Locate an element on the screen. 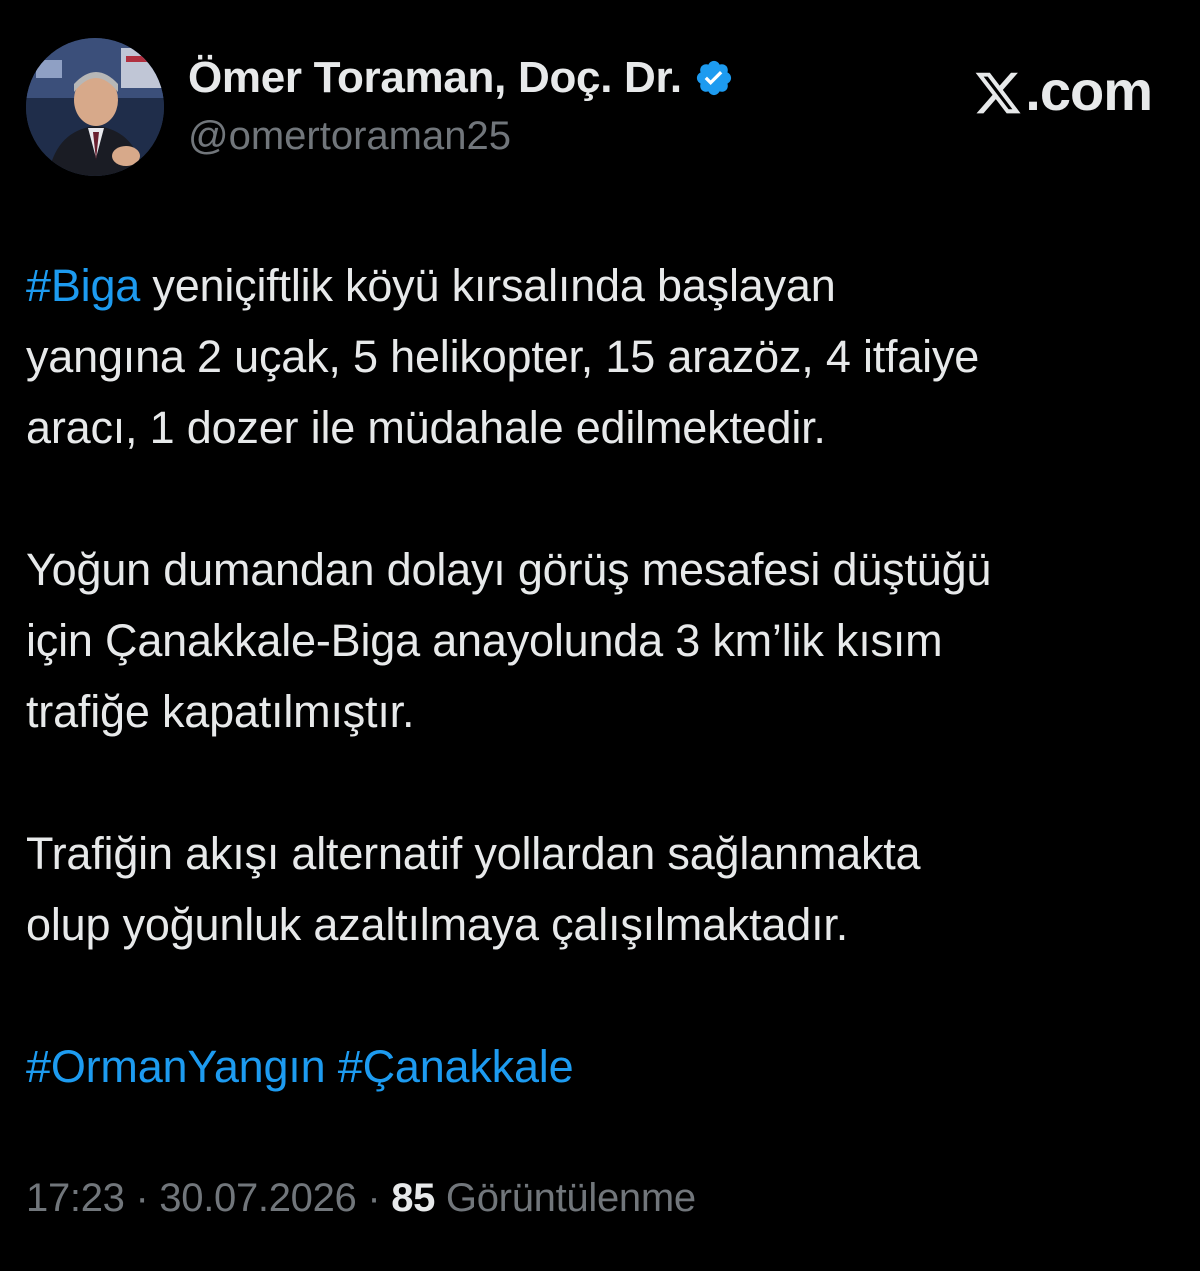 This screenshot has width=1200, height=1271. tweet-date: 30.07.2026 is located at coordinates (258, 1198).